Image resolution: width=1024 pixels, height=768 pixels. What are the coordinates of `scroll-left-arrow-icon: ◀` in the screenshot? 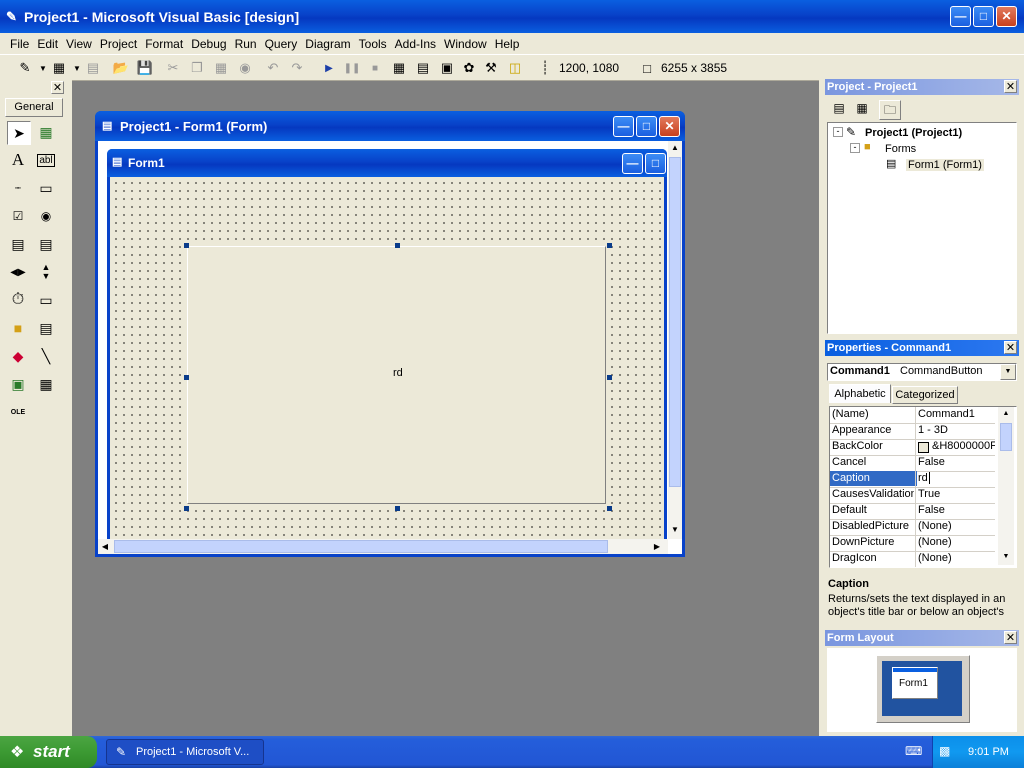 It's located at (105, 546).